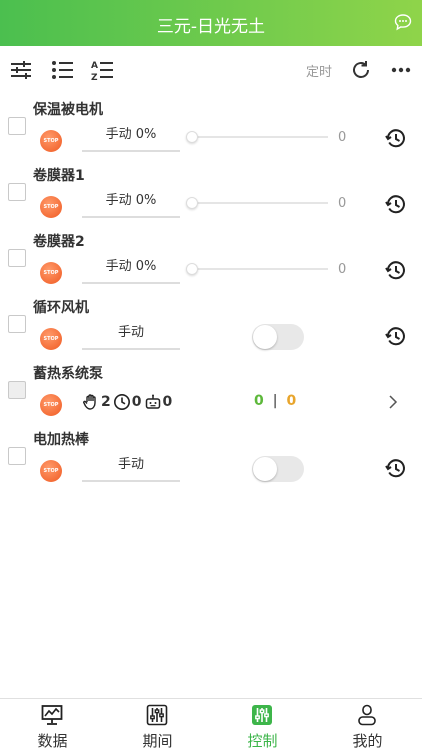  I want to click on tab-period: 期间, so click(157, 725).